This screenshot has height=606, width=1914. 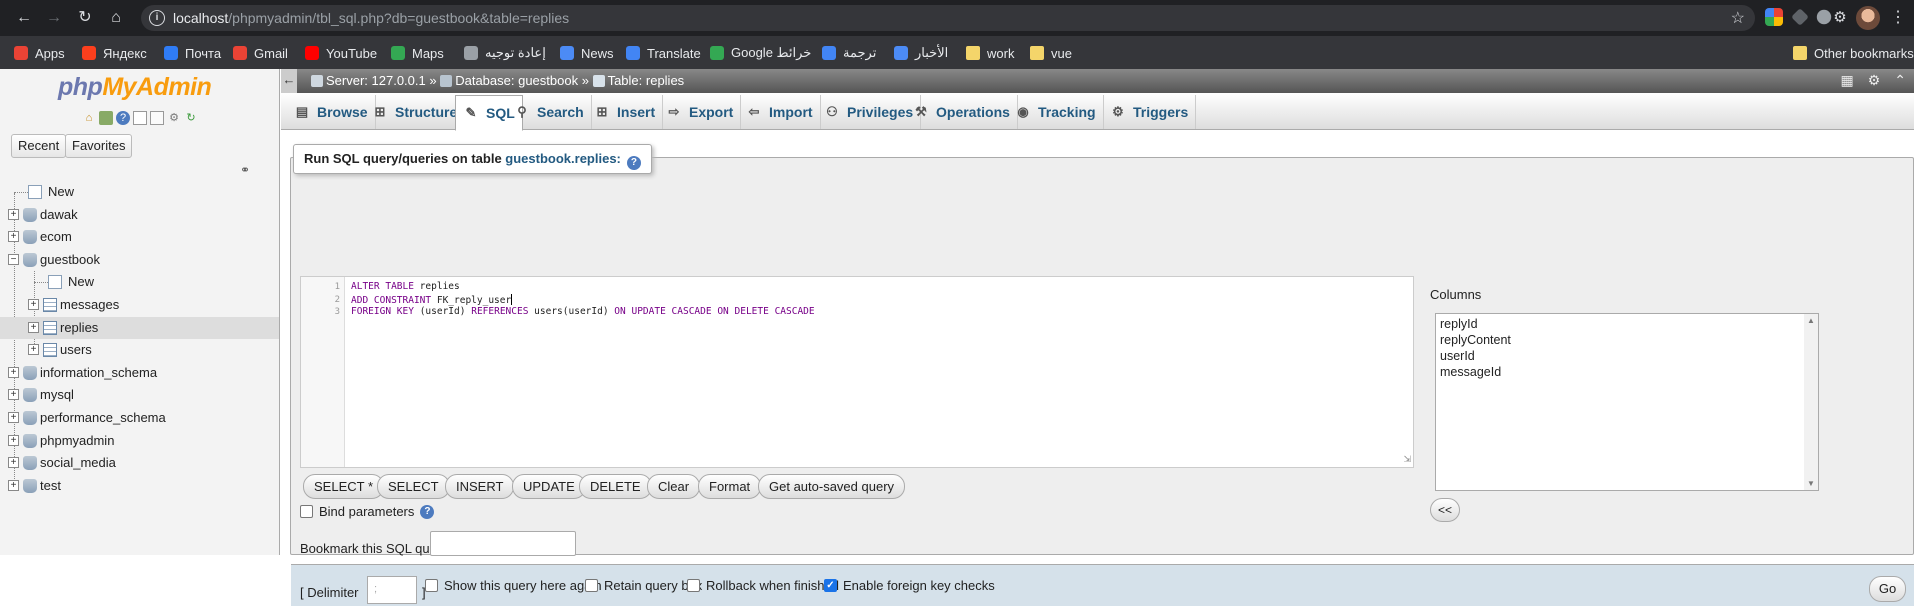 I want to click on bookmark-item: News, so click(x=587, y=53).